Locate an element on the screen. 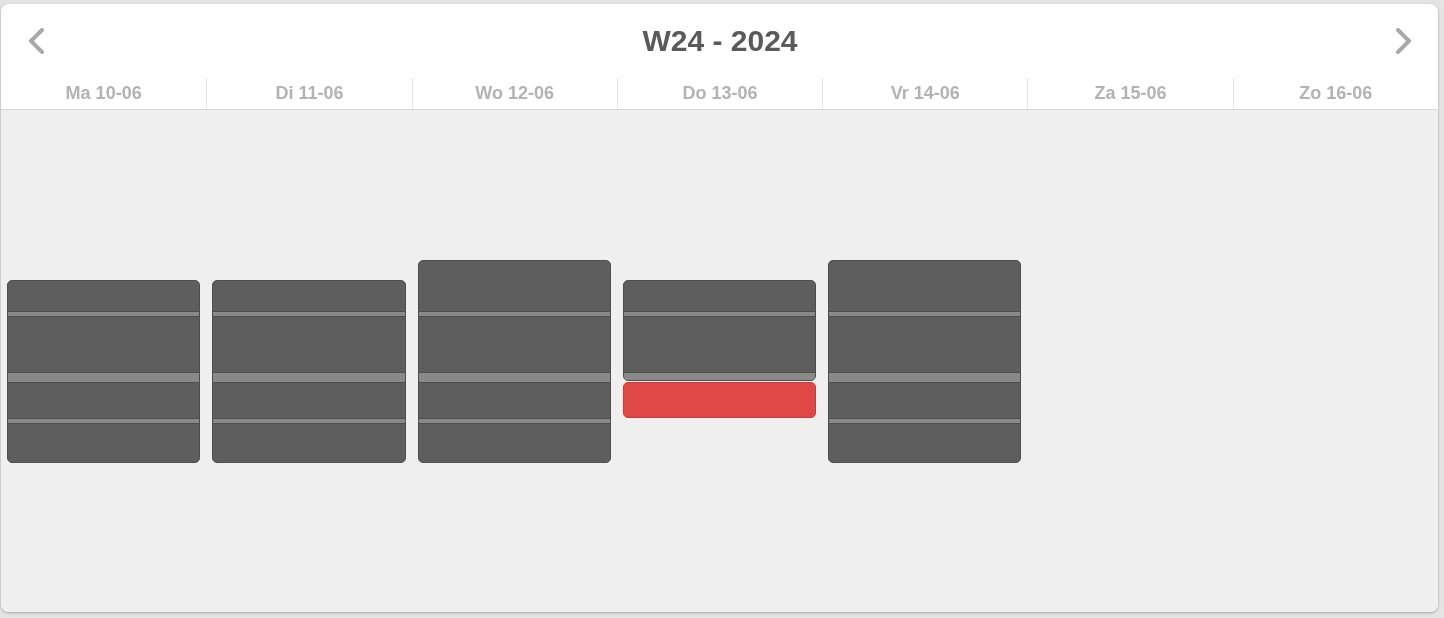 Image resolution: width=1444 pixels, height=618 pixels. day-header: Do 13-06 is located at coordinates (720, 93).